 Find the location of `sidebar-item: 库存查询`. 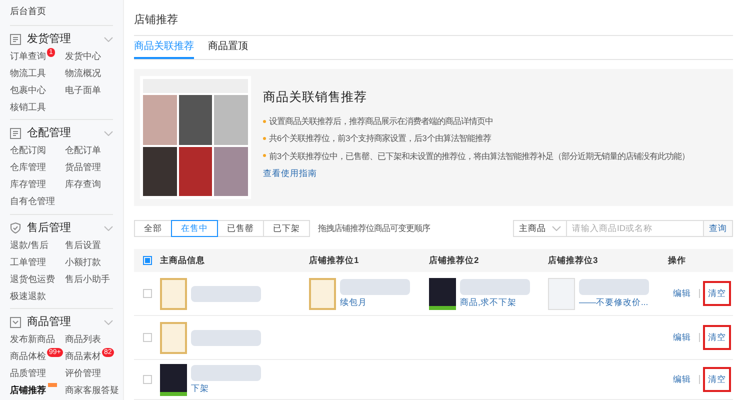

sidebar-item: 库存查询 is located at coordinates (83, 185).